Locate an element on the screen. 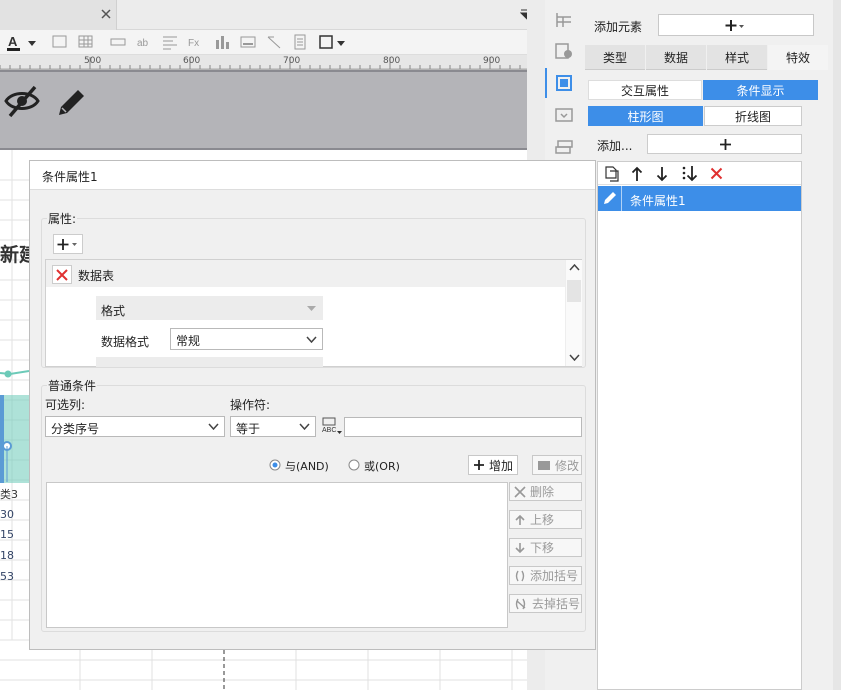 The height and width of the screenshot is (690, 841). delete-condition-button: 删除 is located at coordinates (545, 491).